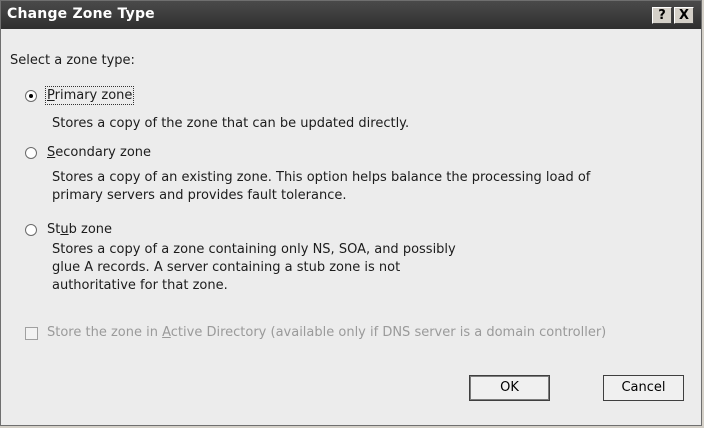  What do you see at coordinates (31, 153) in the screenshot?
I see `secondary-zone-radio` at bounding box center [31, 153].